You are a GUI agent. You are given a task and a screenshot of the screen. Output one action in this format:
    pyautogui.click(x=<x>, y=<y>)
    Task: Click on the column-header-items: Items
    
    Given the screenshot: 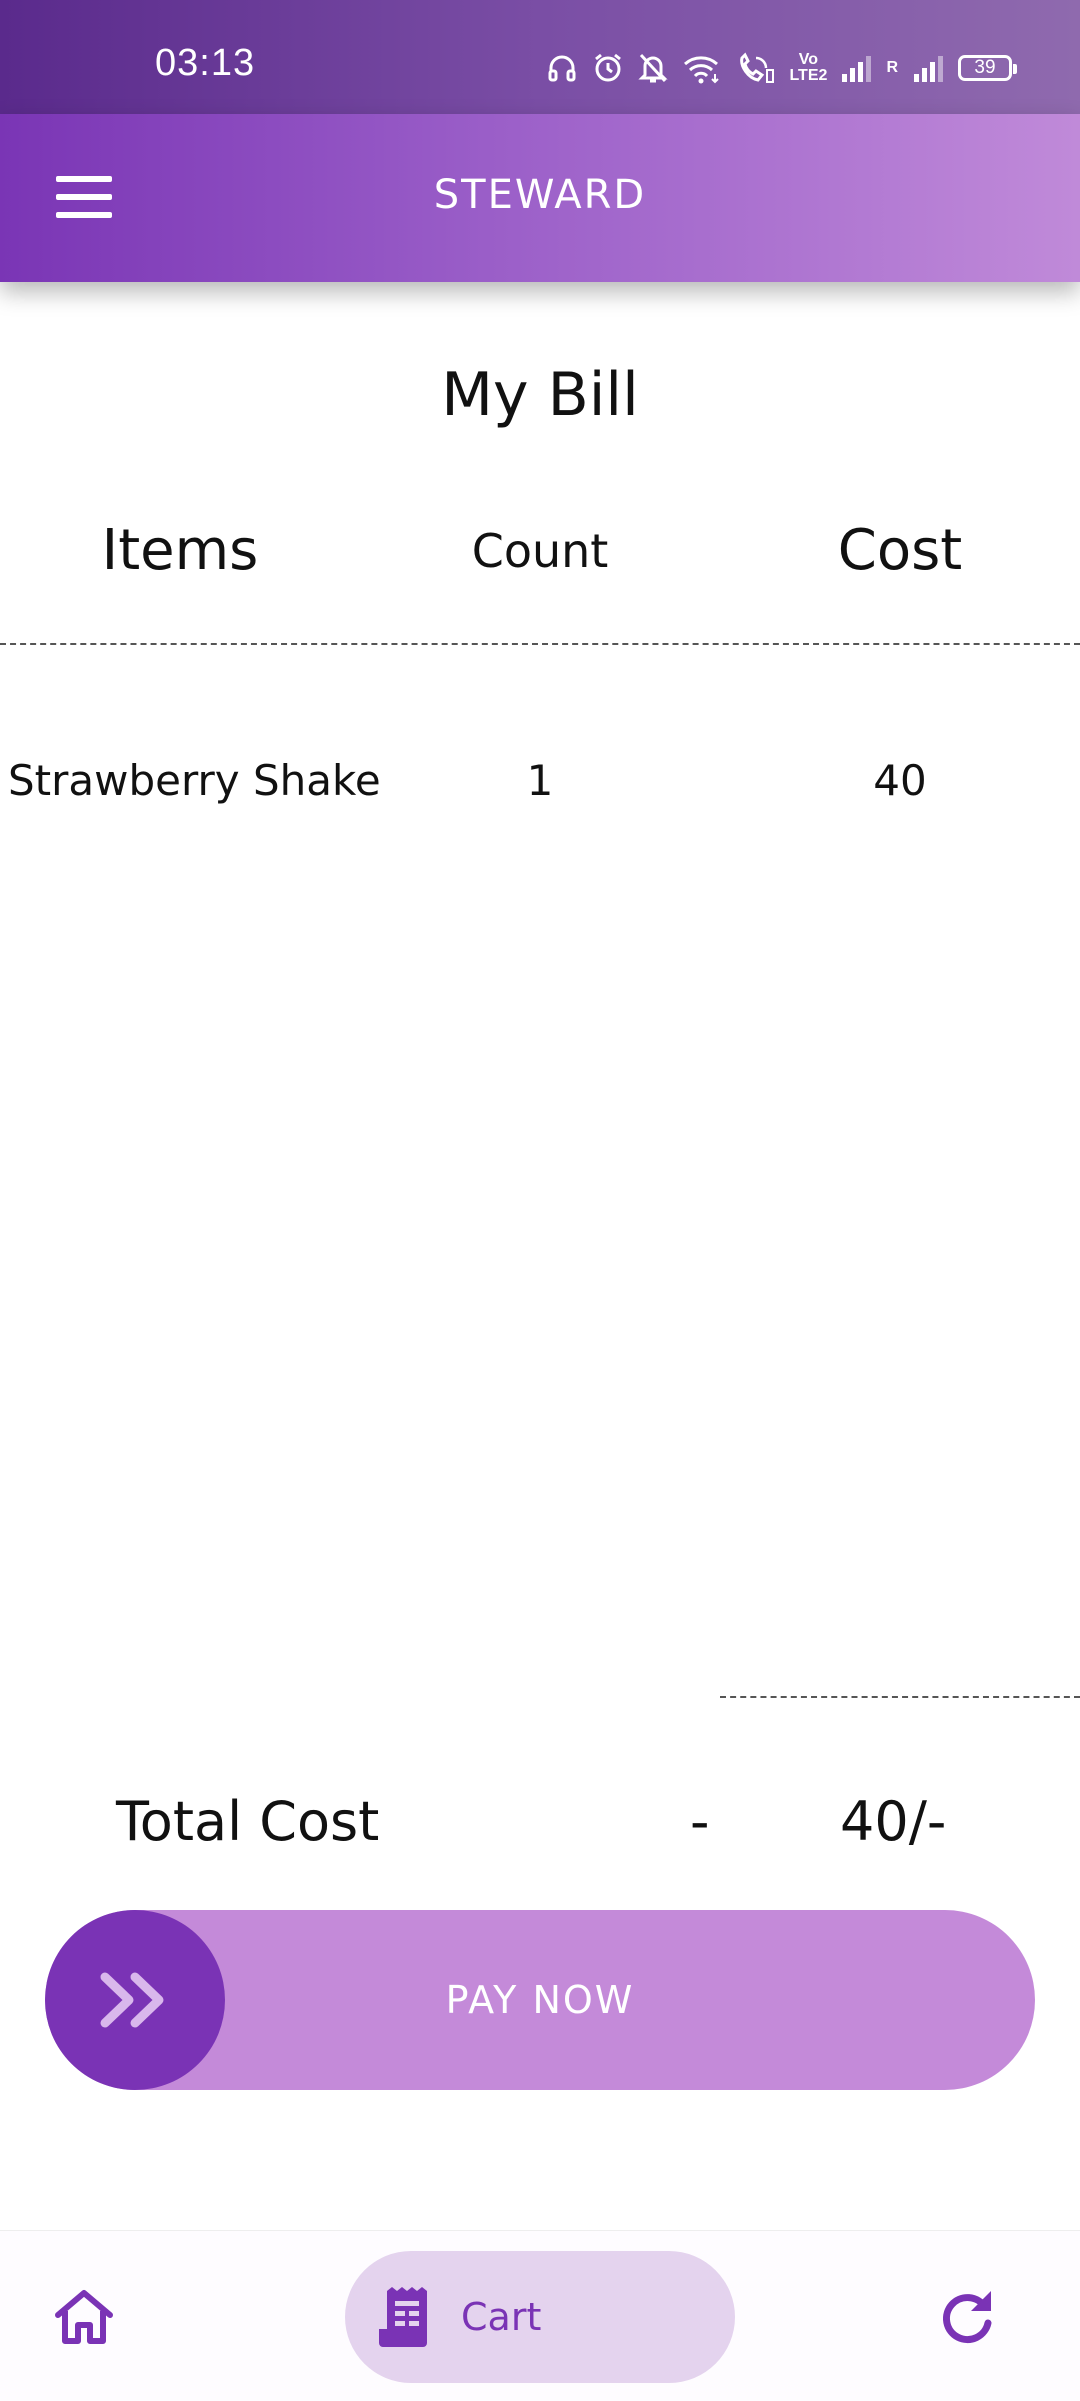 What is the action you would take?
    pyautogui.click(x=180, y=550)
    